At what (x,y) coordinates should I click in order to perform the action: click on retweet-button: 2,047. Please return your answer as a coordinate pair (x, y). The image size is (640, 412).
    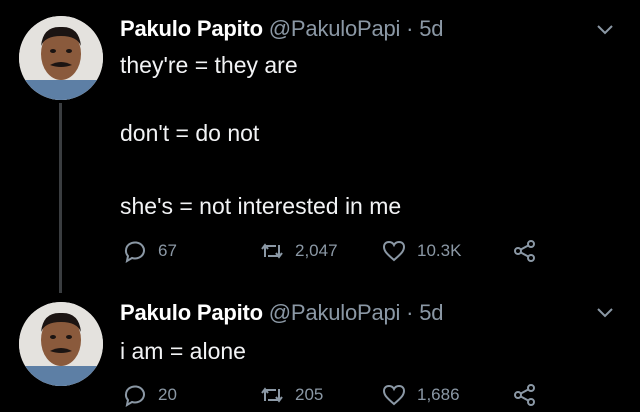
    Looking at the image, I should click on (298, 251).